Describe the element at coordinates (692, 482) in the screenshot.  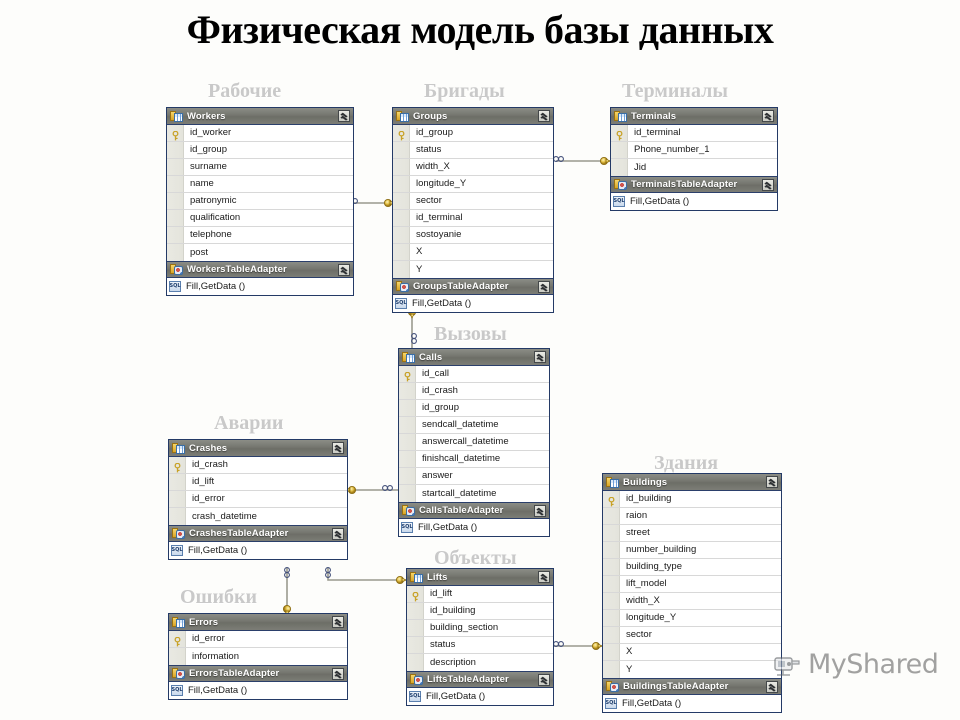
I see `entity-header-buildings: Buildings` at that location.